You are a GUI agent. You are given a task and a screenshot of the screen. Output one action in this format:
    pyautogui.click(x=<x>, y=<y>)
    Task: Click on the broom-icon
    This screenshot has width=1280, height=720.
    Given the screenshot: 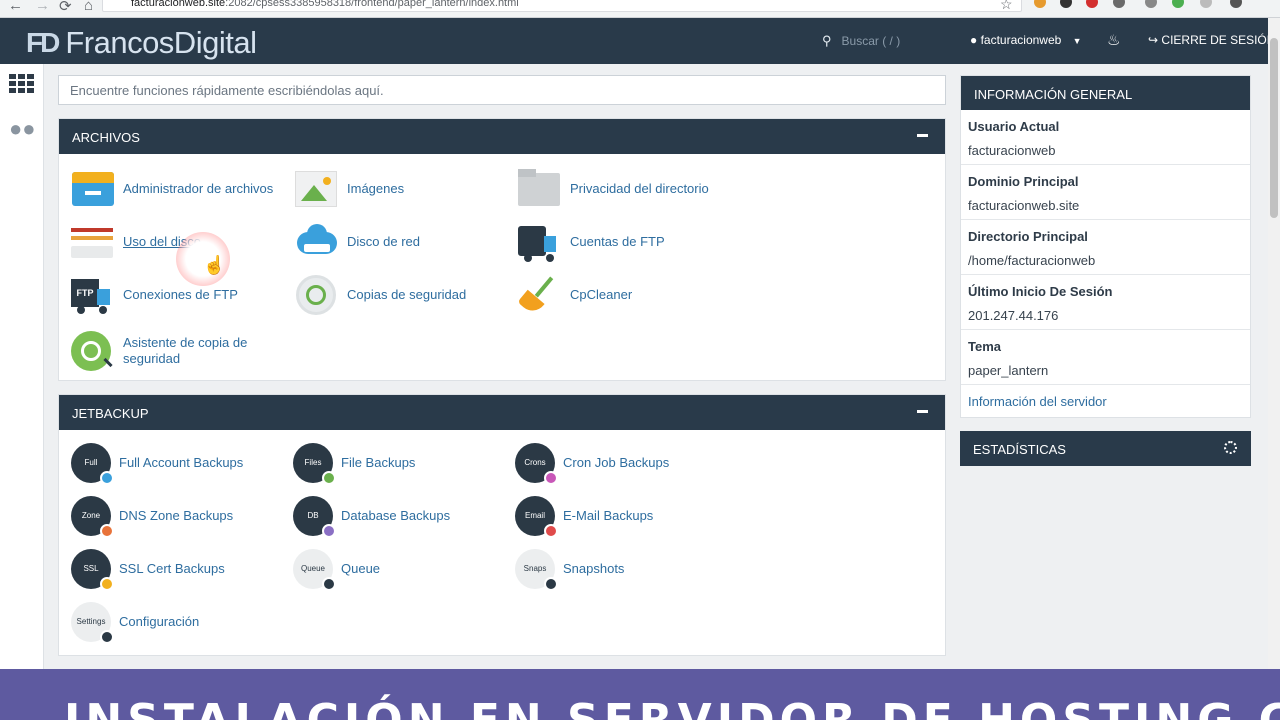 What is the action you would take?
    pyautogui.click(x=539, y=296)
    